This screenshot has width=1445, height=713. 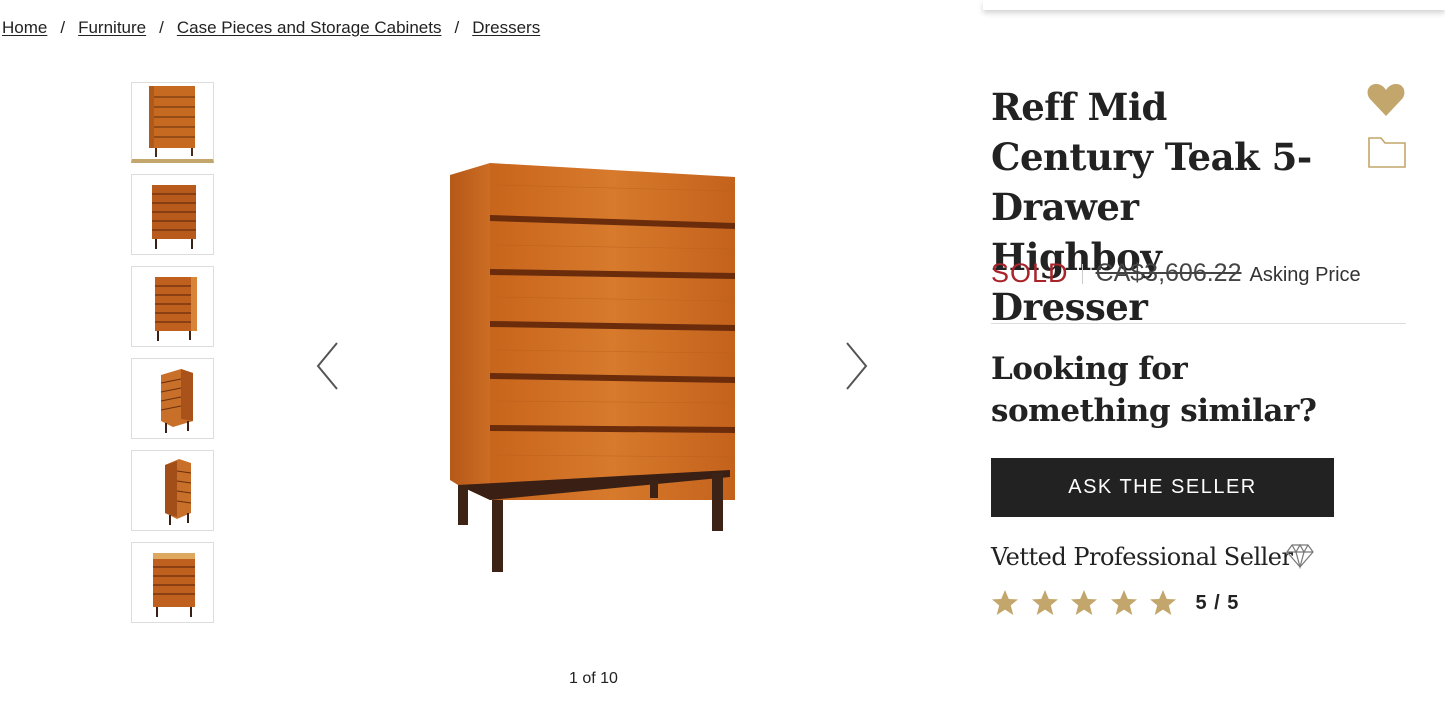 What do you see at coordinates (1305, 275) in the screenshot?
I see `price-label: Asking Price` at bounding box center [1305, 275].